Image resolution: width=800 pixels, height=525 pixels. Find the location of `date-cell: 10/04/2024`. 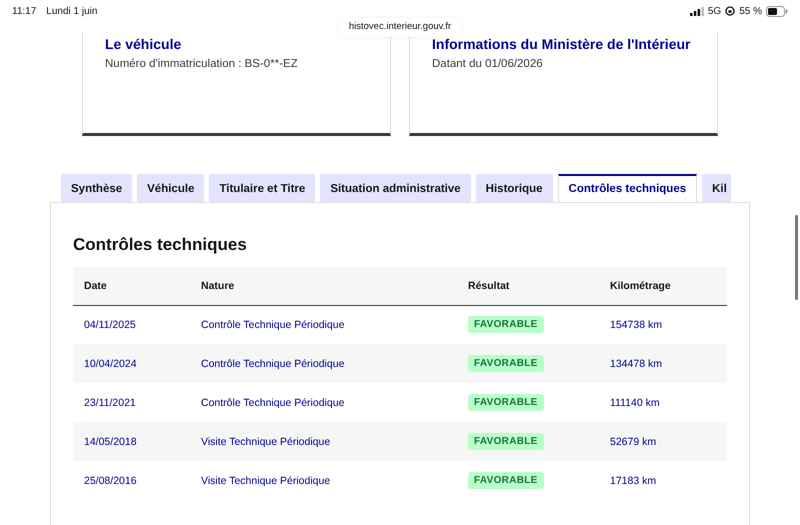

date-cell: 10/04/2024 is located at coordinates (110, 364).